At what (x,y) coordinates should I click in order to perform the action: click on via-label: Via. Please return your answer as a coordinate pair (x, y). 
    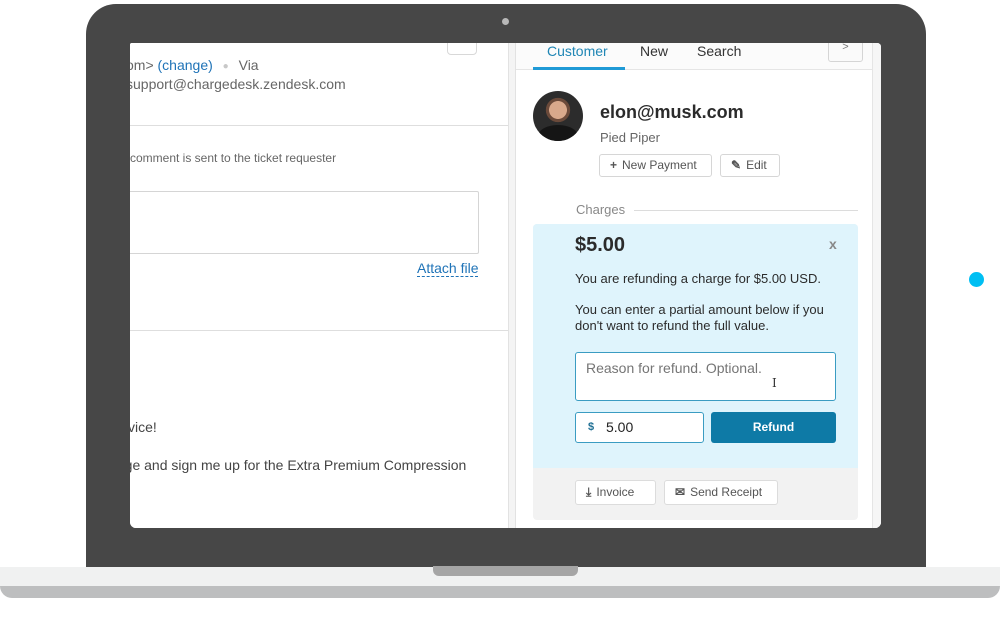
    Looking at the image, I should click on (248, 65).